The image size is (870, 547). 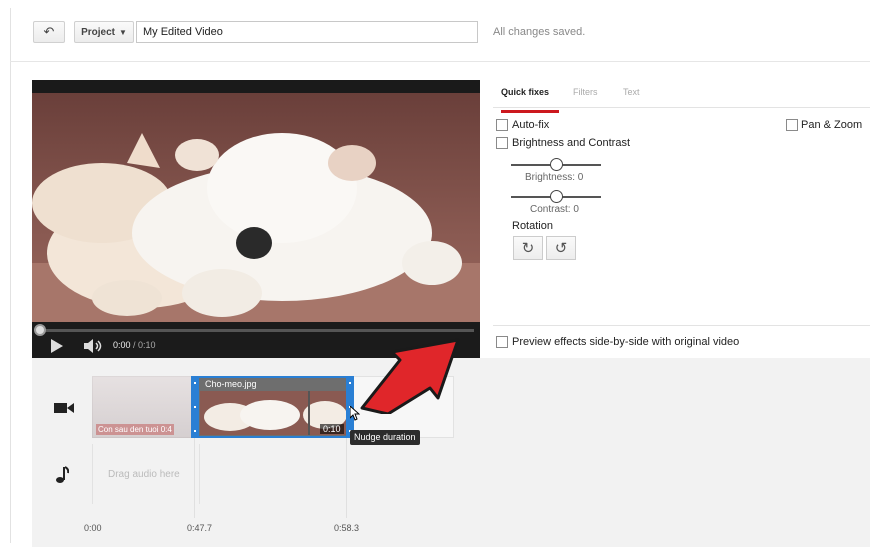 What do you see at coordinates (530, 100) in the screenshot?
I see `tab-quick-fixes: Quick fixes` at bounding box center [530, 100].